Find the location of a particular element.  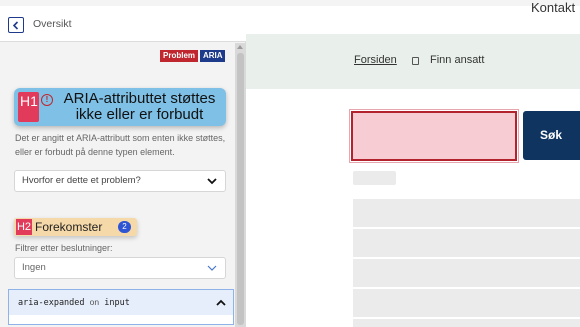

breadcrumb: Forsiden Finn ansatt is located at coordinates (413, 61).